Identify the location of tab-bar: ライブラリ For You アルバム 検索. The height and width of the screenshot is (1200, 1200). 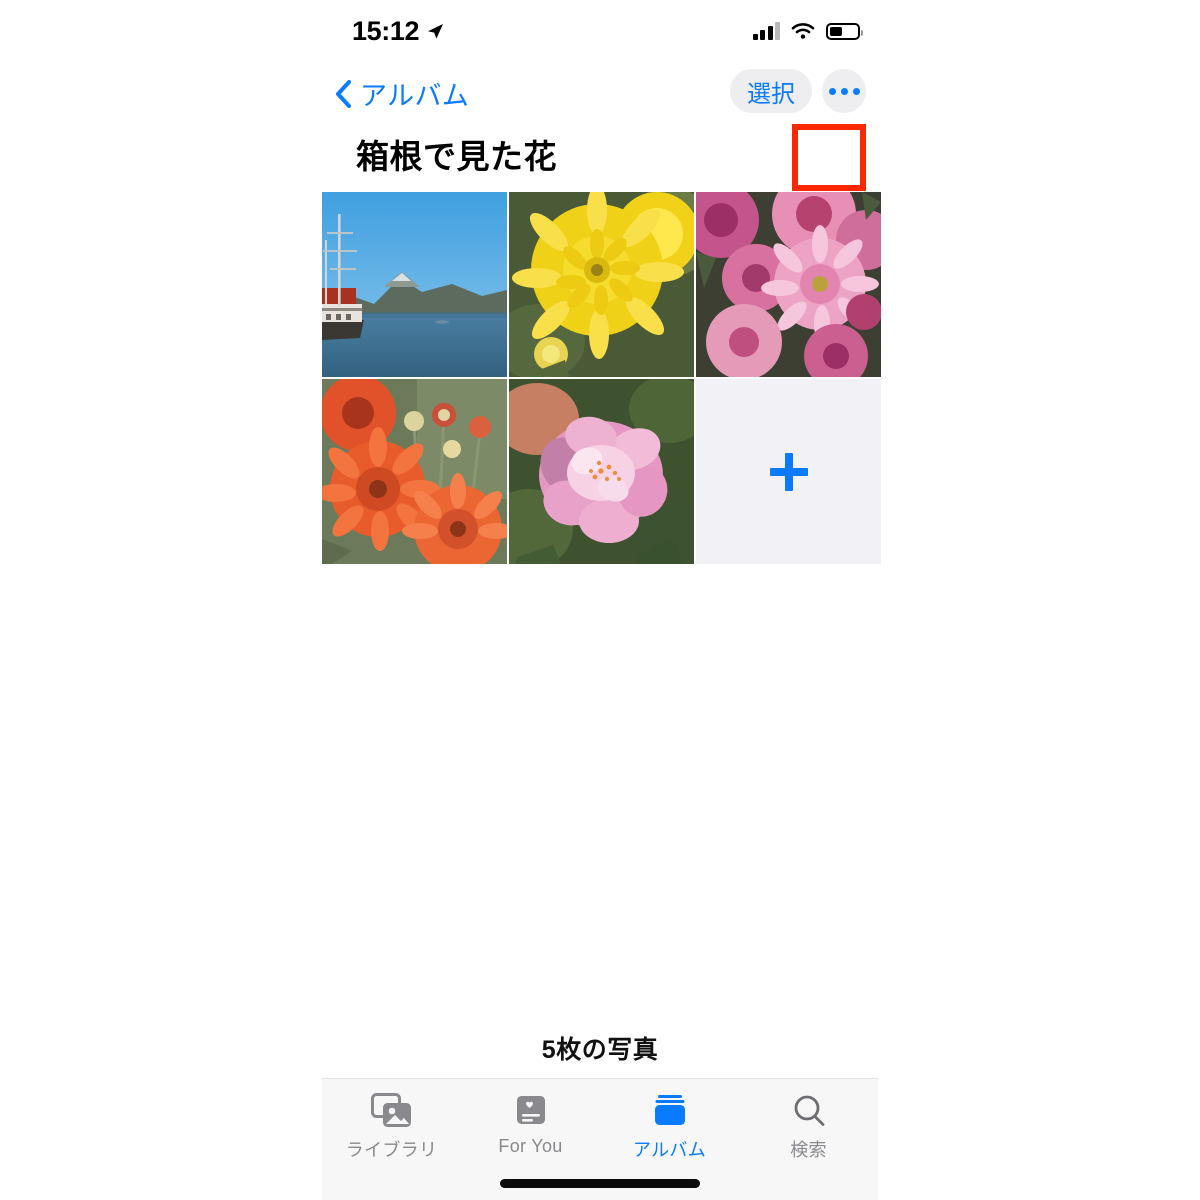
(600, 1139).